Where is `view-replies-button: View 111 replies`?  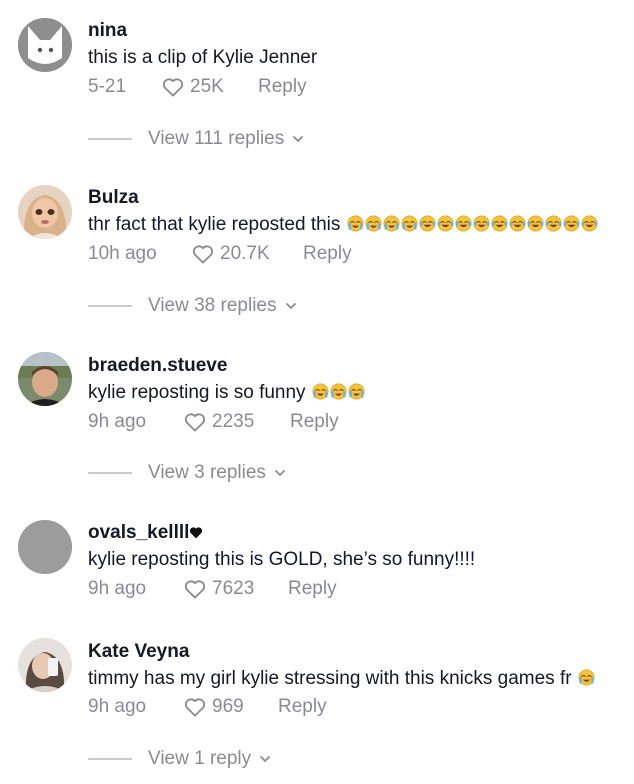 view-replies-button: View 111 replies is located at coordinates (196, 139).